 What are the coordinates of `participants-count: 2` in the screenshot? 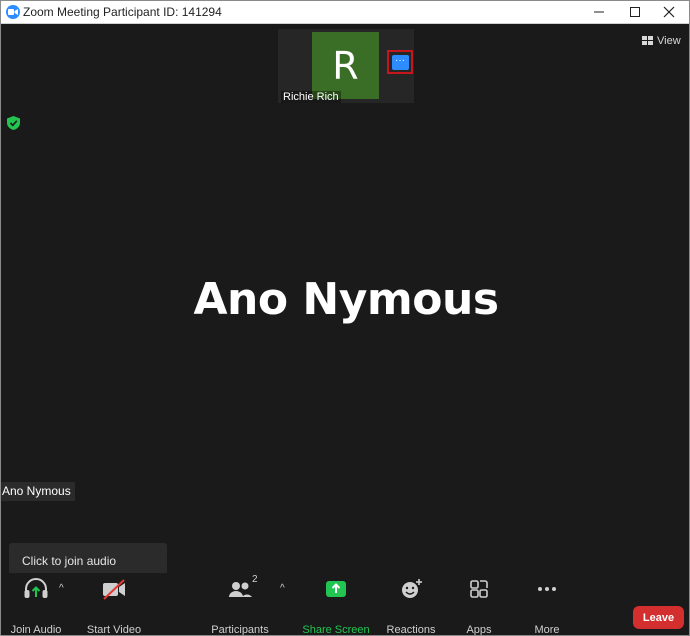 It's located at (255, 579).